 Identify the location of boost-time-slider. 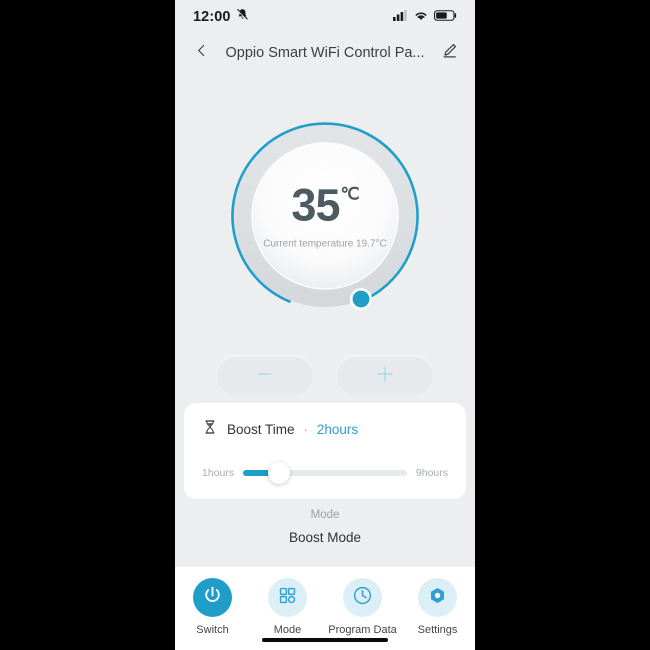
(325, 473).